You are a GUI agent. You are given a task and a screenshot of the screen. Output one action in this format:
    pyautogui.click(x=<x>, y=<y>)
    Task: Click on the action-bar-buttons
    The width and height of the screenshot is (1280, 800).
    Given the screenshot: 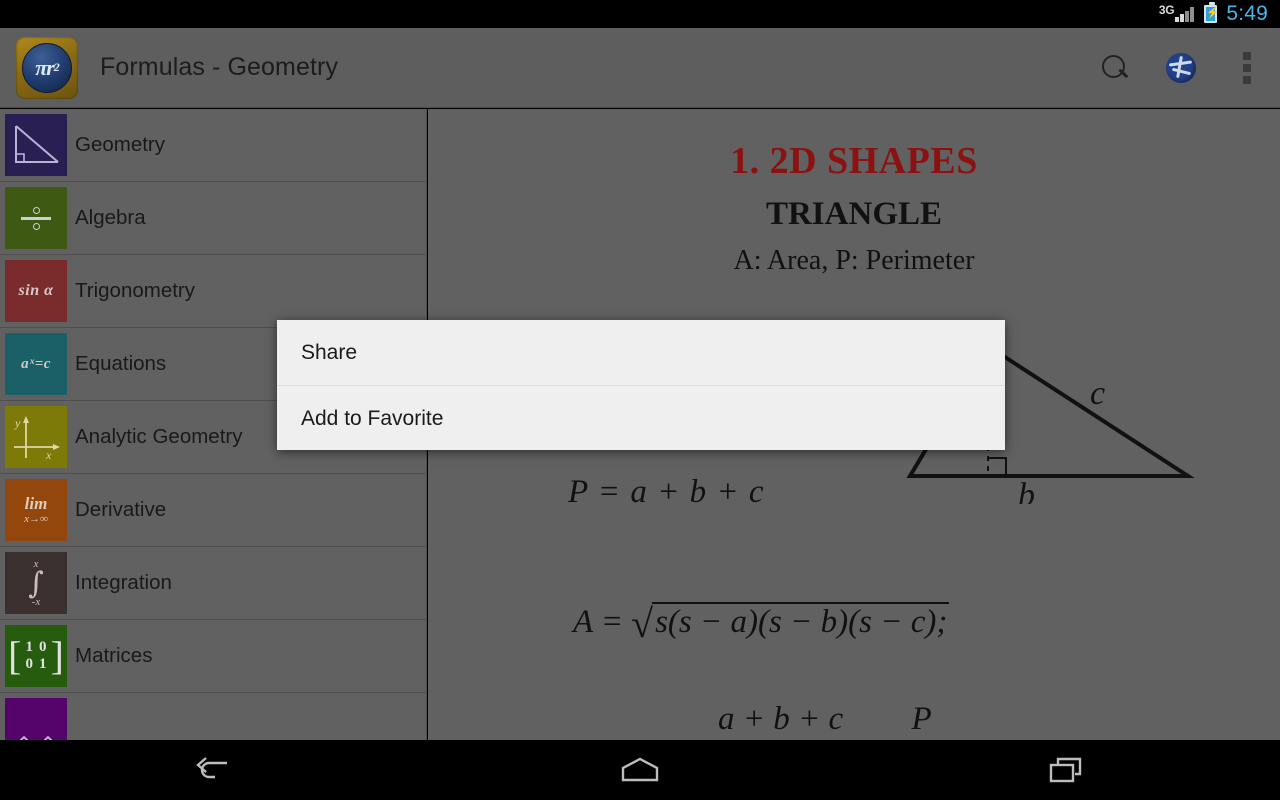 What is the action you would take?
    pyautogui.click(x=1181, y=68)
    